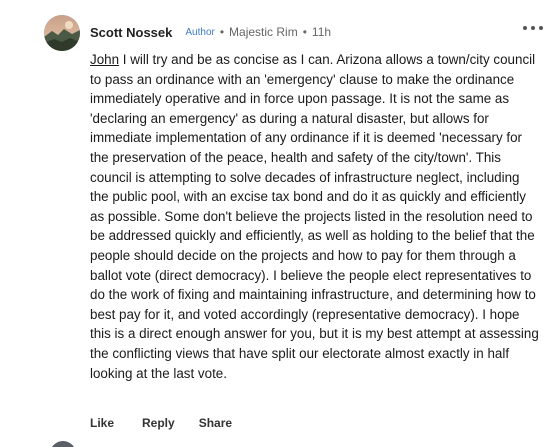  Describe the element at coordinates (158, 423) in the screenshot. I see `reply-button: Reply` at that location.